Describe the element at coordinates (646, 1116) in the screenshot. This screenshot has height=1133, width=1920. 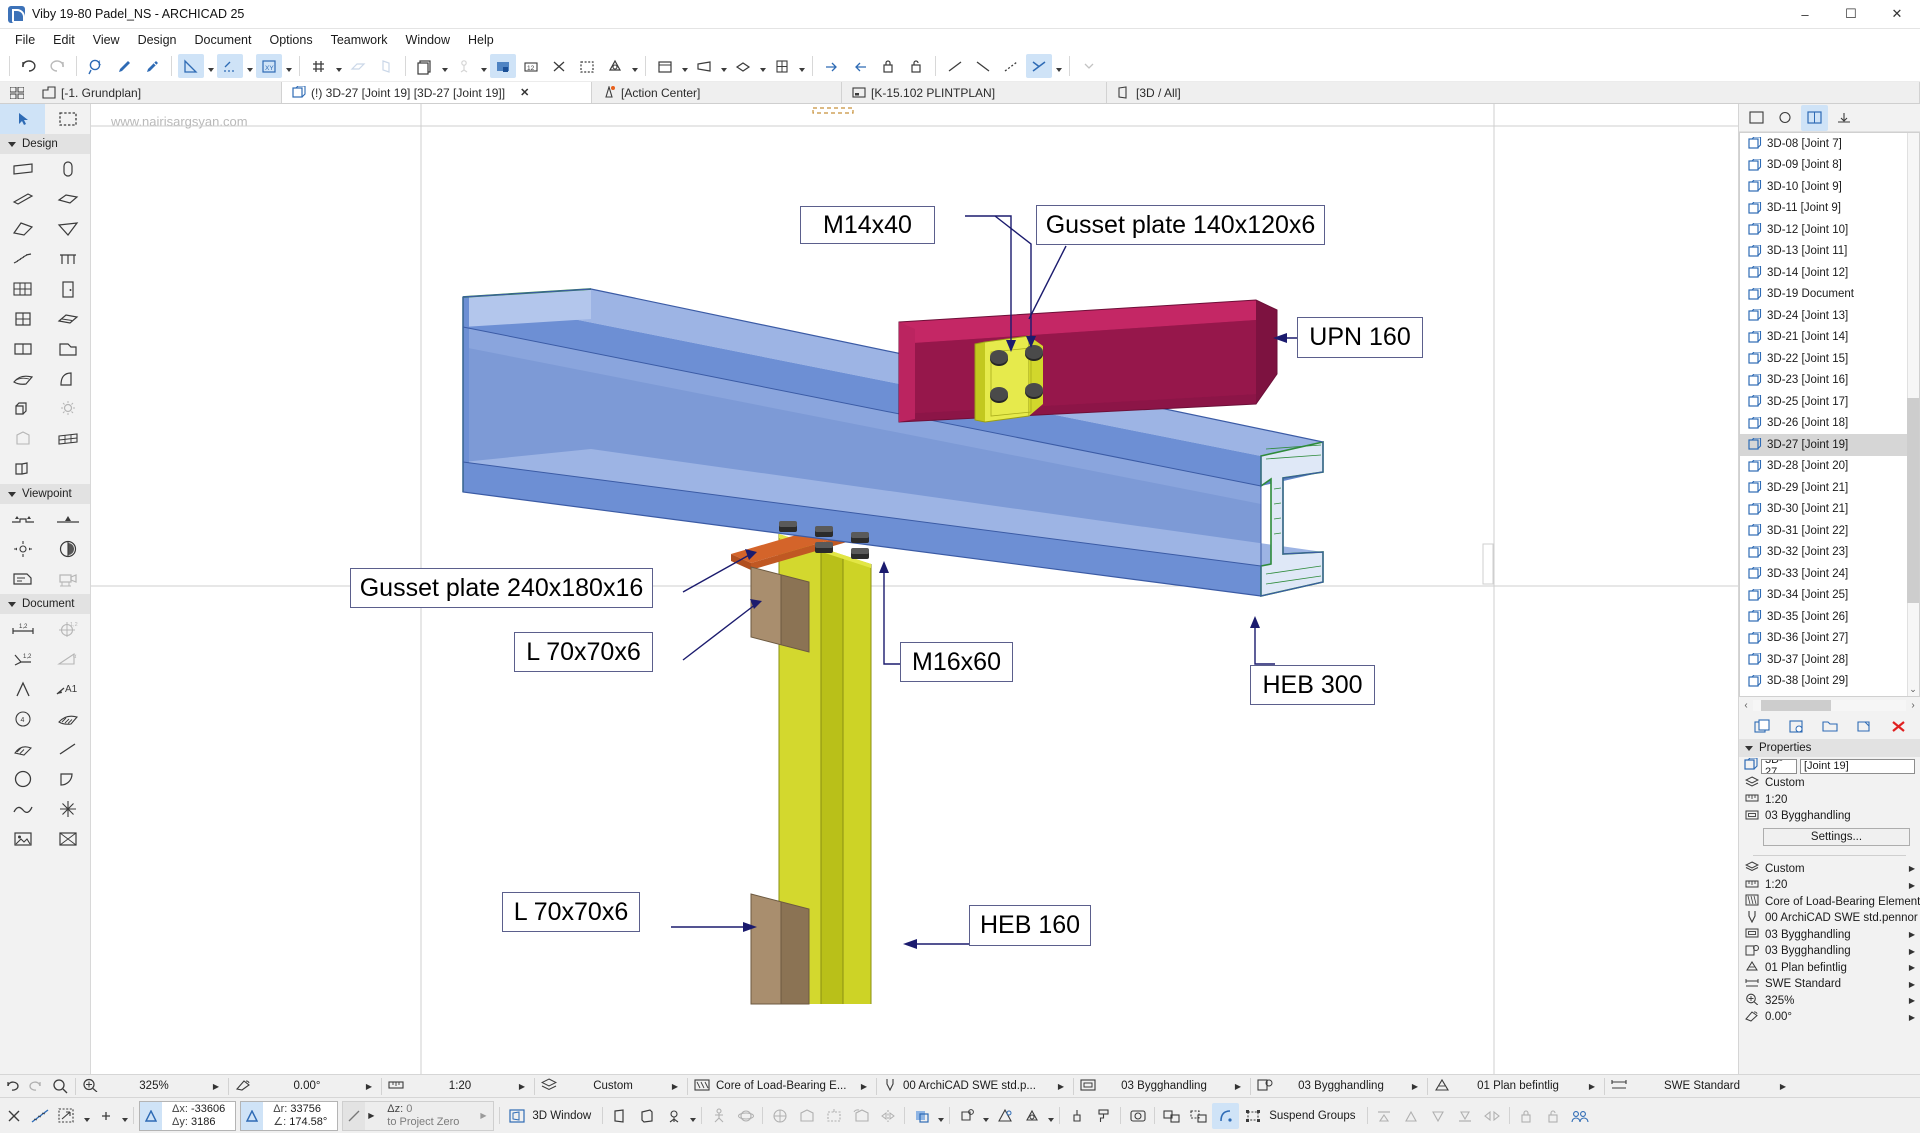
I see `perspective-projection-icon` at that location.